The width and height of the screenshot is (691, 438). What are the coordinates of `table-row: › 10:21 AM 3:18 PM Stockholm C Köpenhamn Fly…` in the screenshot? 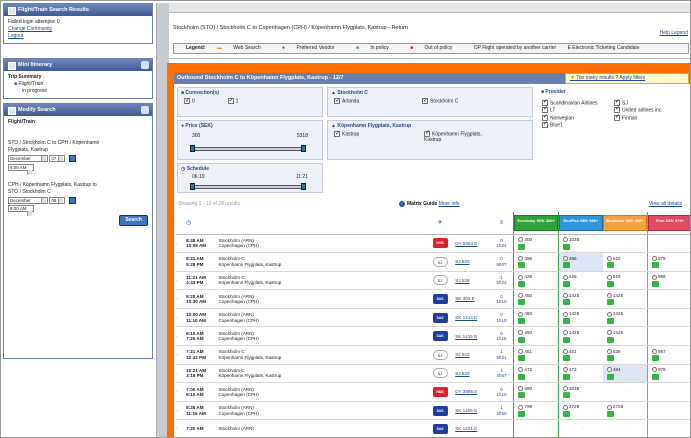 It's located at (433, 374).